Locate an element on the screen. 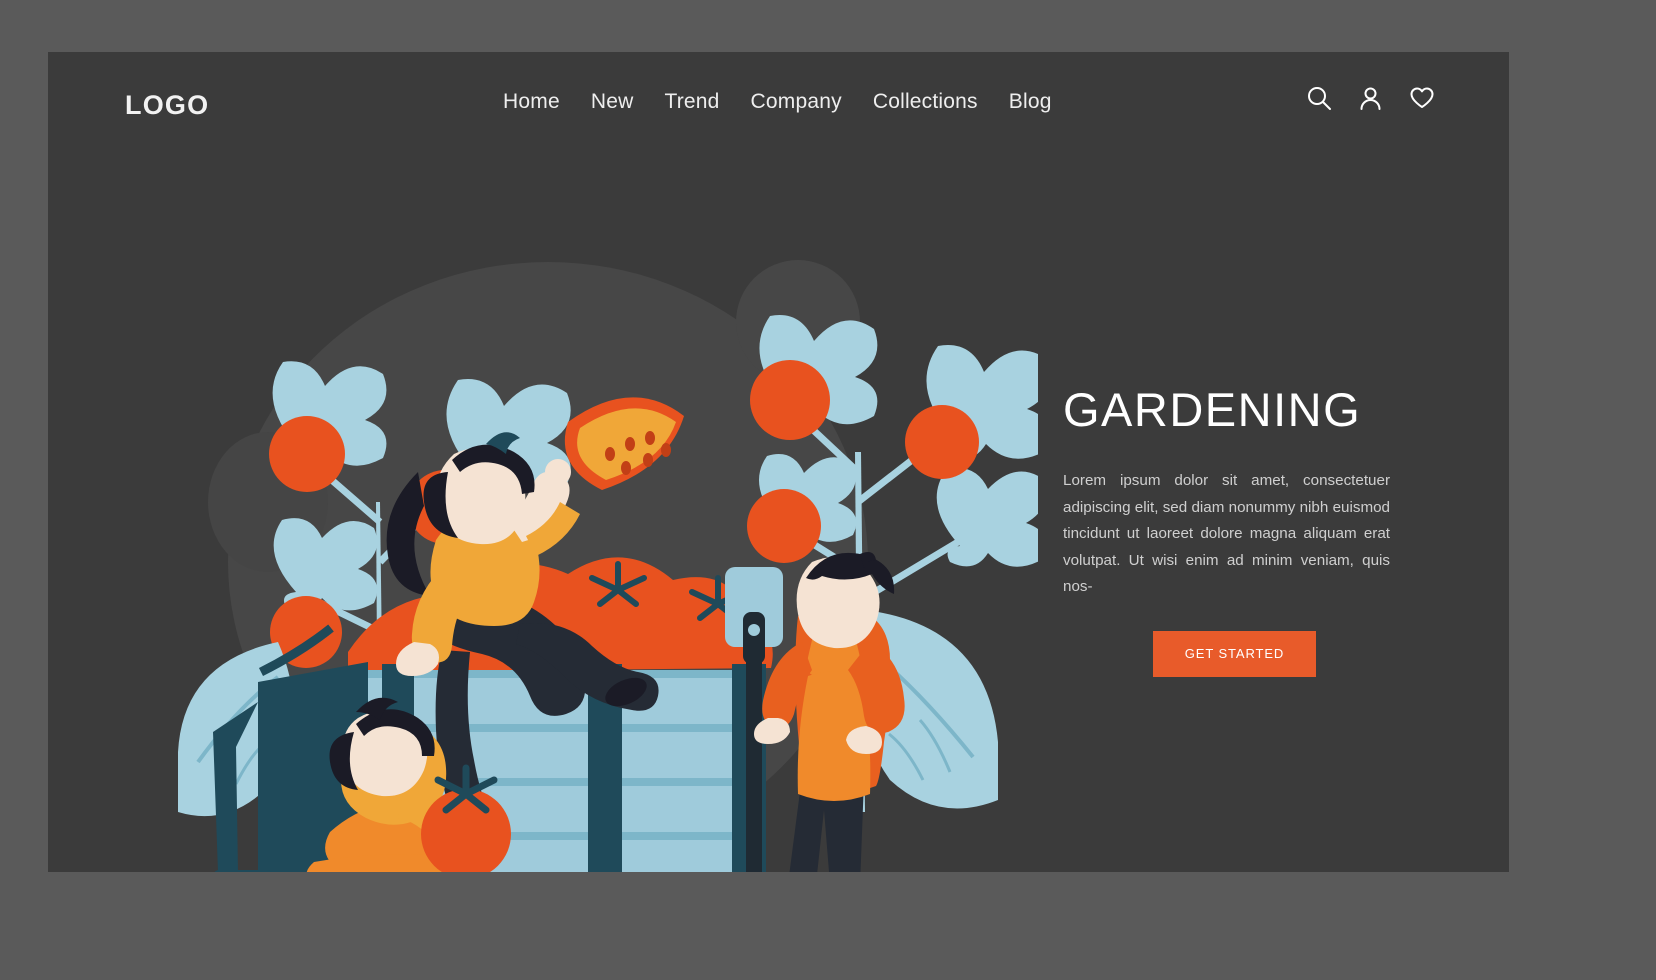 The width and height of the screenshot is (1656, 980). user-icon is located at coordinates (1370, 98).